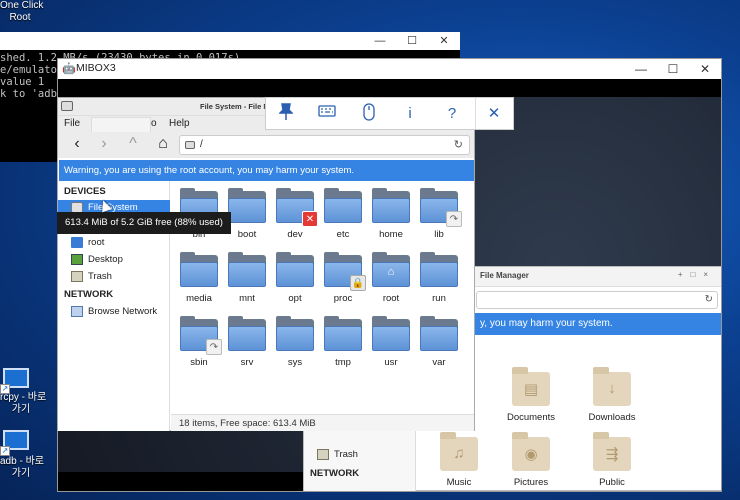  Describe the element at coordinates (391, 298) in the screenshot. I see `folder-name: root` at that location.